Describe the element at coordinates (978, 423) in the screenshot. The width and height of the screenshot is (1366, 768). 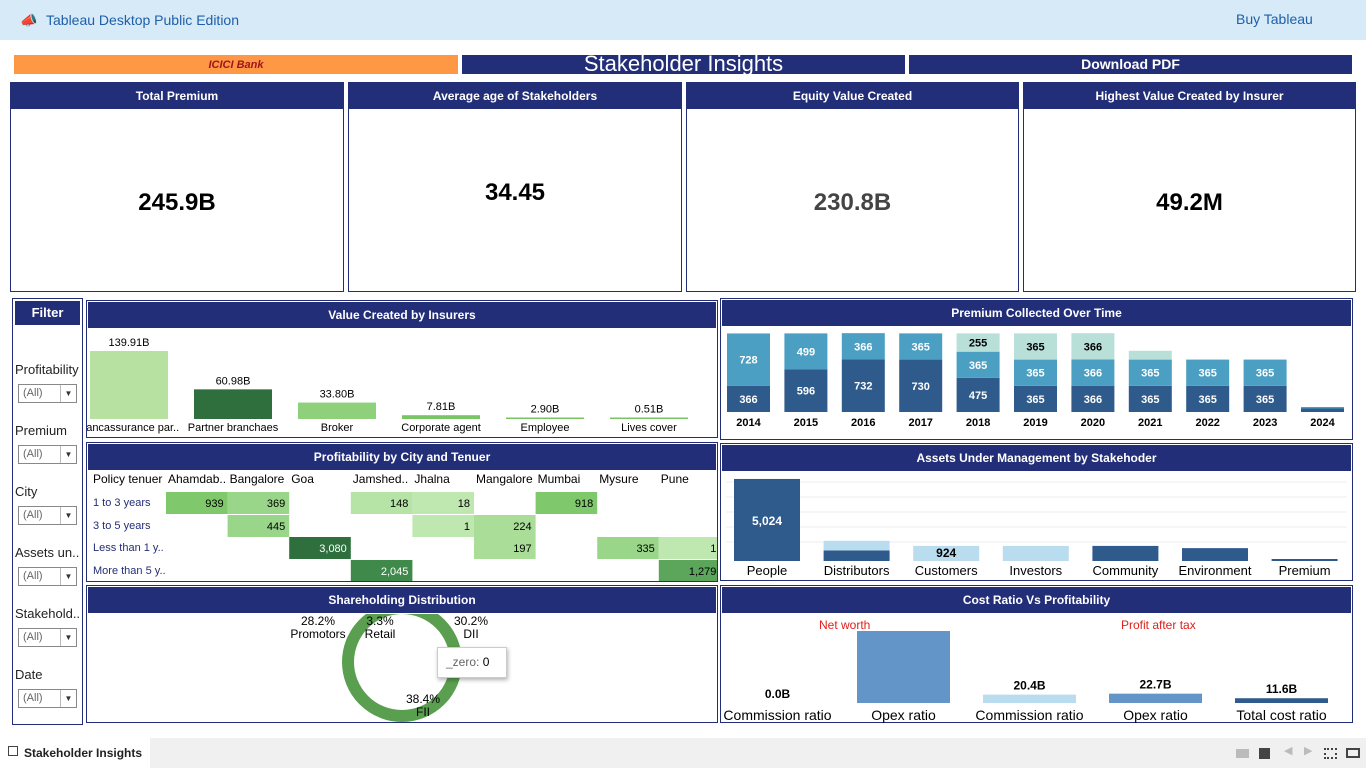
I see `tick-label: 2018` at that location.